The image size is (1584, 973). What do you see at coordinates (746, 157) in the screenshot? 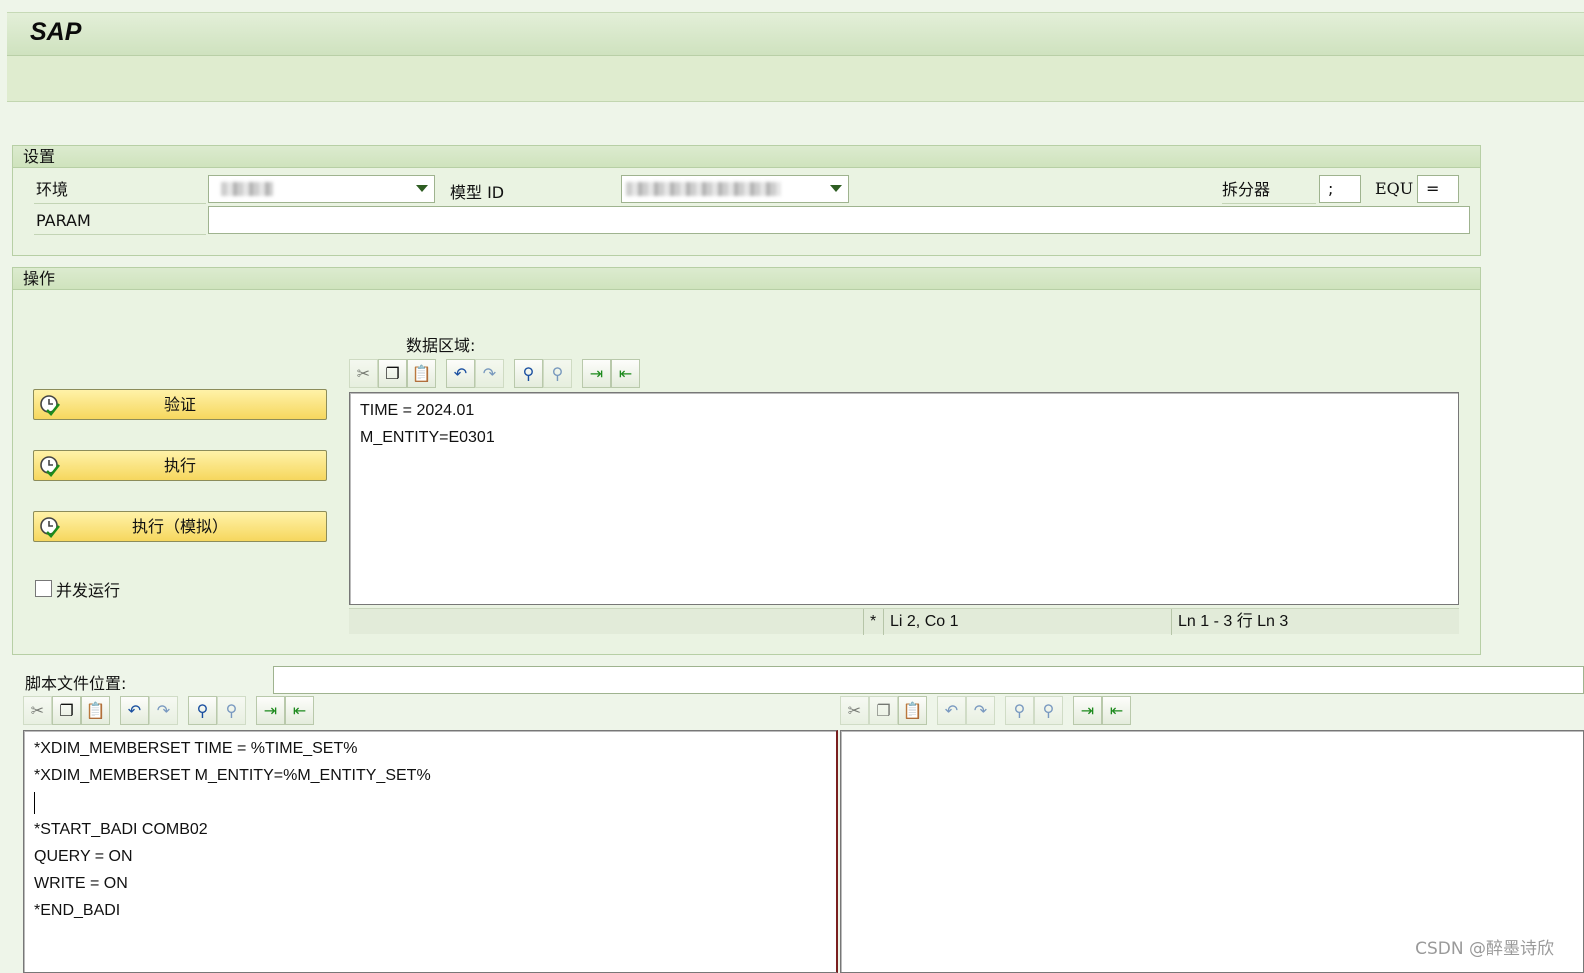
I see `settings-group-title: 设置` at bounding box center [746, 157].